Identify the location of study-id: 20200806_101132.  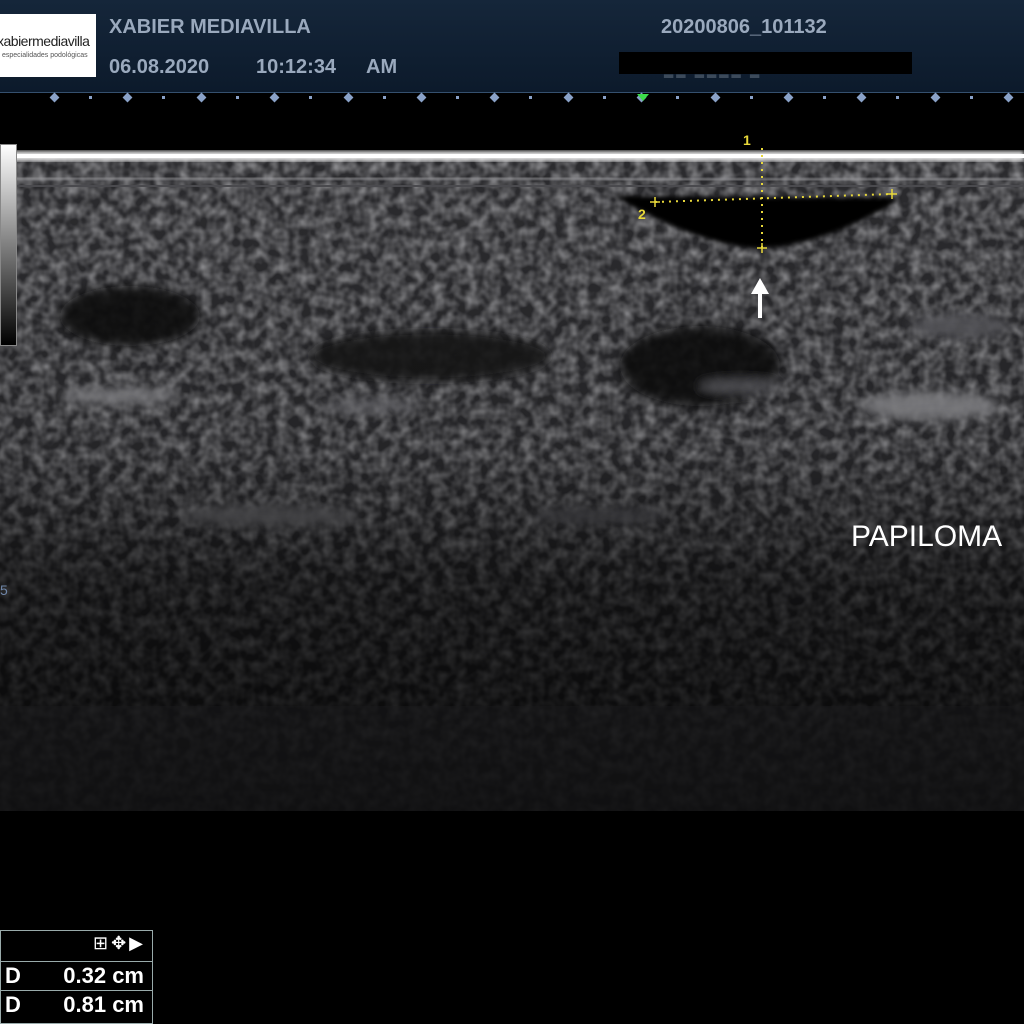
(744, 27).